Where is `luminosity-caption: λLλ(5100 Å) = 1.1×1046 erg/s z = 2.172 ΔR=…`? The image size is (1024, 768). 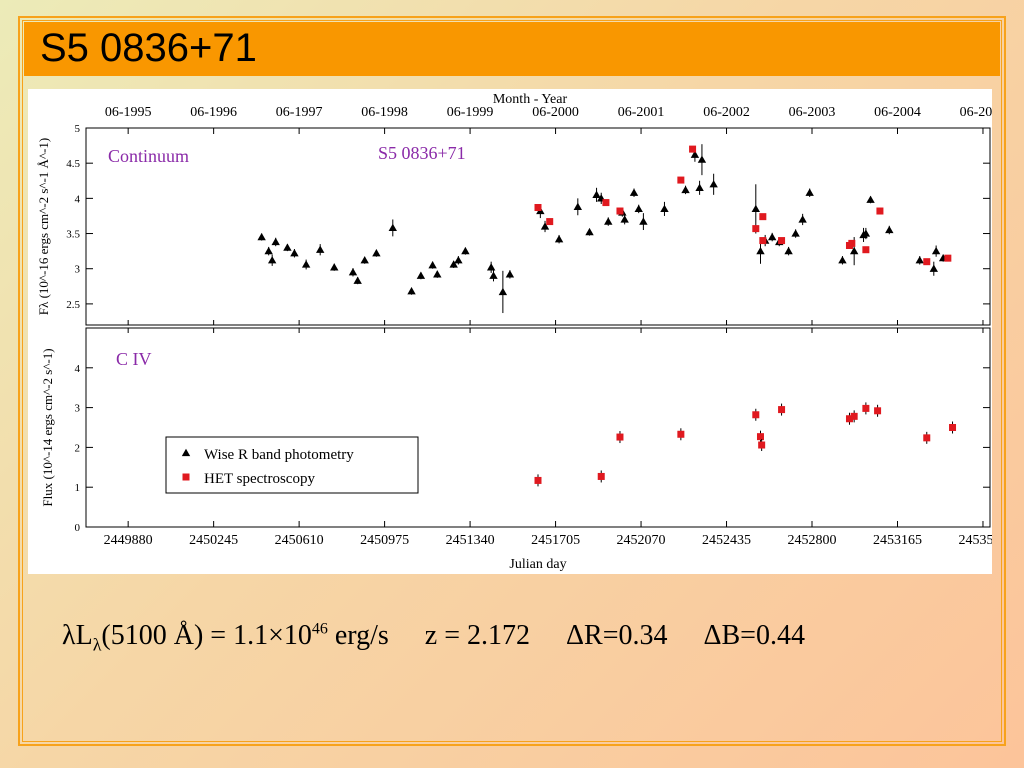
luminosity-caption: λLλ(5100 Å) = 1.1×1046 erg/s z = 2.172 ΔR=… is located at coordinates (433, 638).